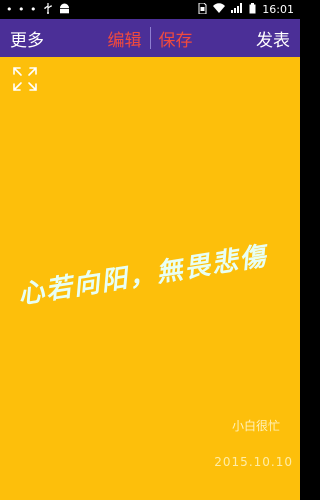 The image size is (320, 500). Describe the element at coordinates (246, 9) in the screenshot. I see `status-right: 16:01` at that location.